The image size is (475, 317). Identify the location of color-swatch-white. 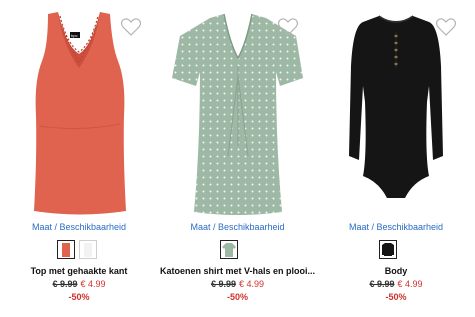
(88, 249).